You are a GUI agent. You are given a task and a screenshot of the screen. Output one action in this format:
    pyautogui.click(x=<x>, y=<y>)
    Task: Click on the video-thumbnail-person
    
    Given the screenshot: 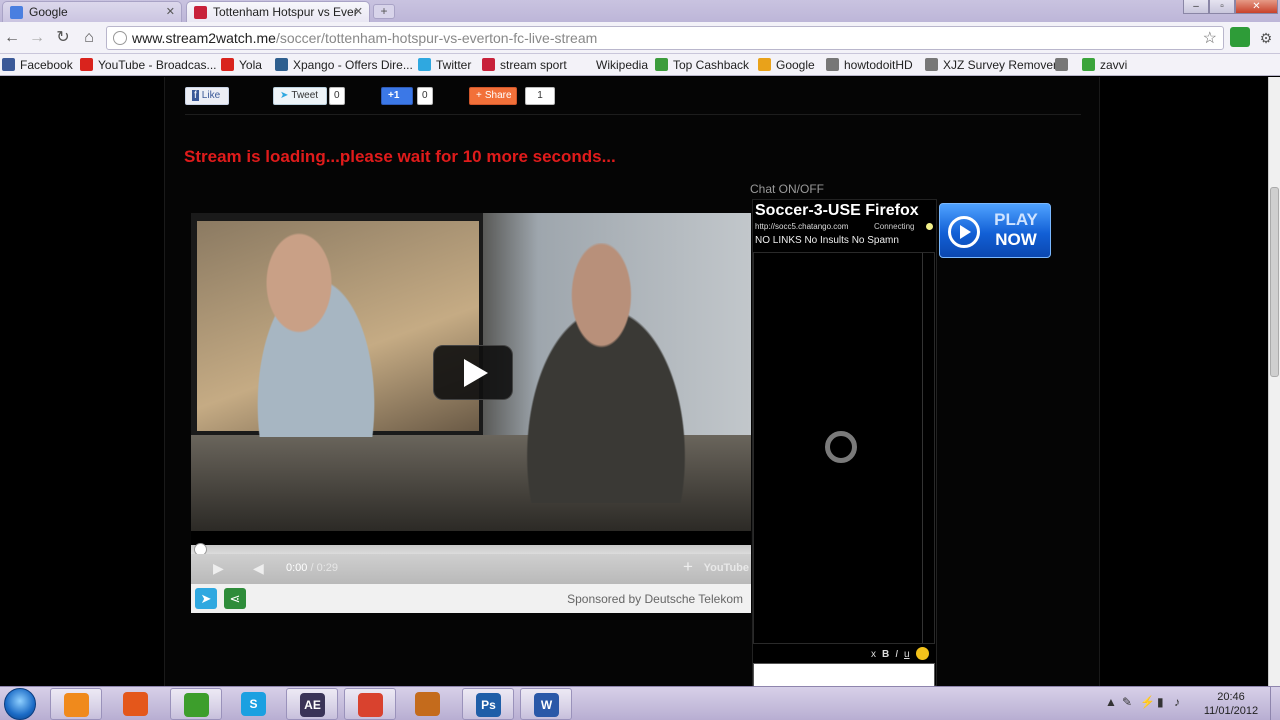 What is the action you would take?
    pyautogui.click(x=606, y=373)
    